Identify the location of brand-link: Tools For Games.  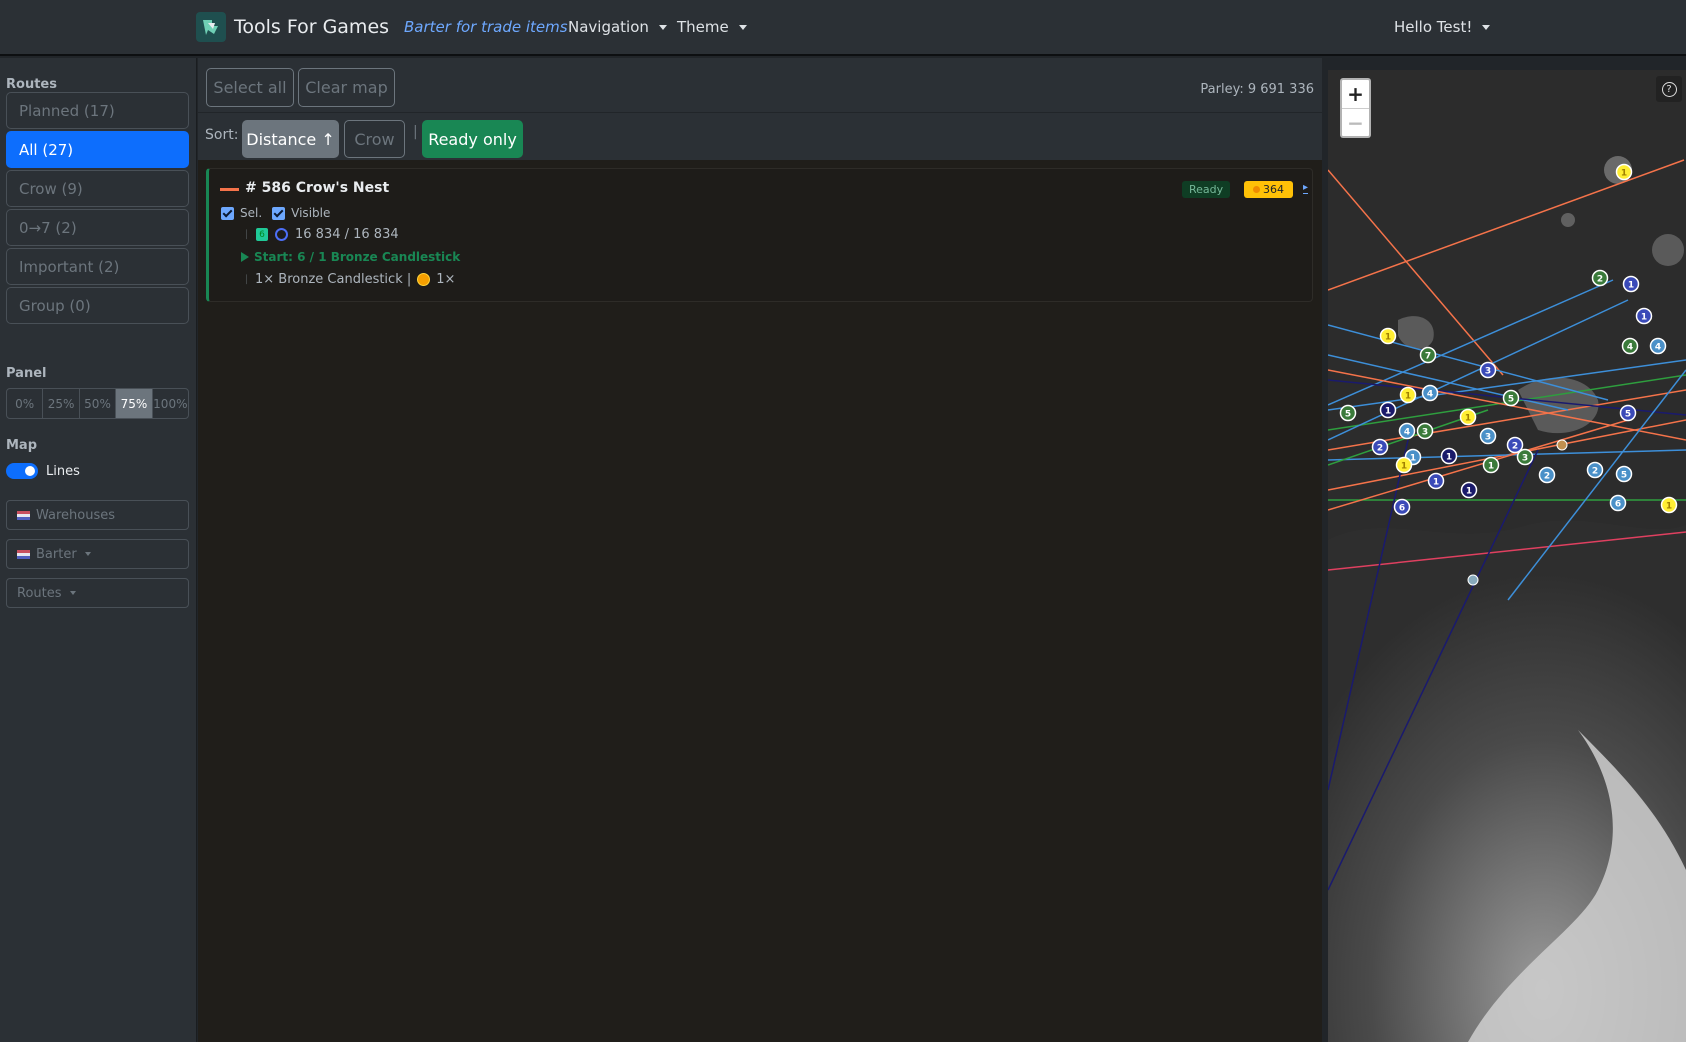
(292, 27).